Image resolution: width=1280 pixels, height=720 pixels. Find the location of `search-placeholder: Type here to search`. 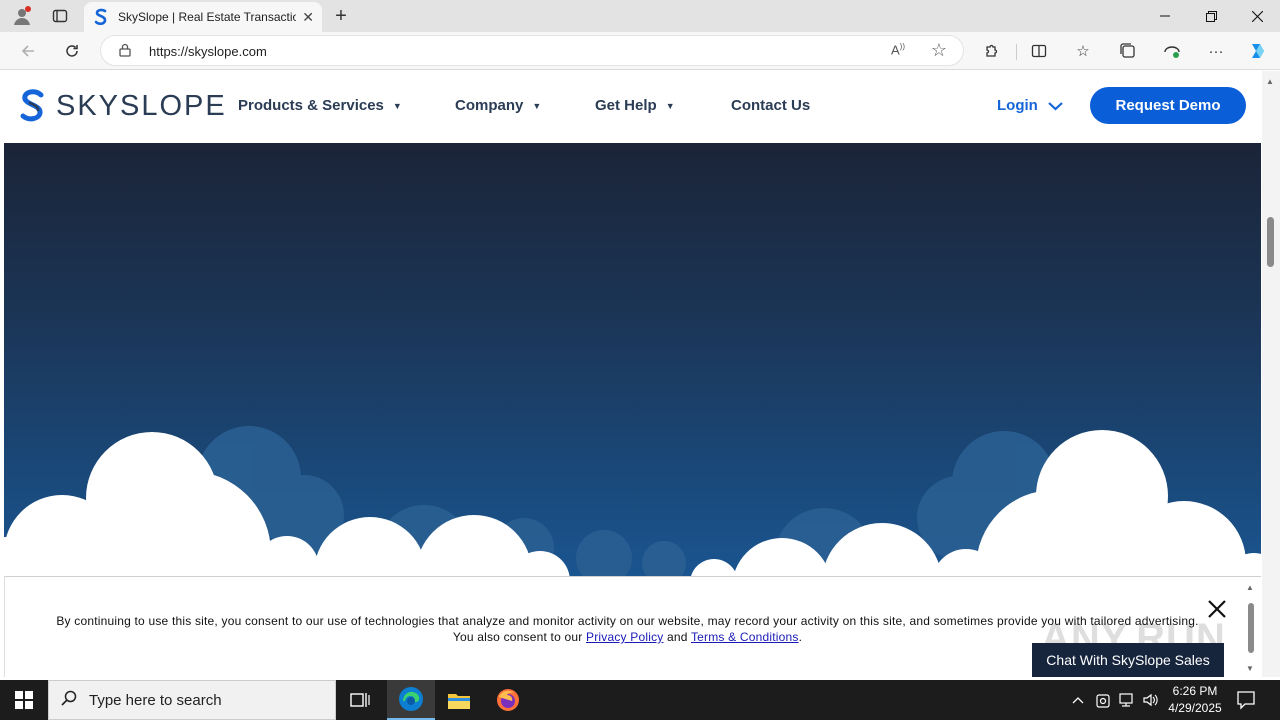

search-placeholder: Type here to search is located at coordinates (155, 700).